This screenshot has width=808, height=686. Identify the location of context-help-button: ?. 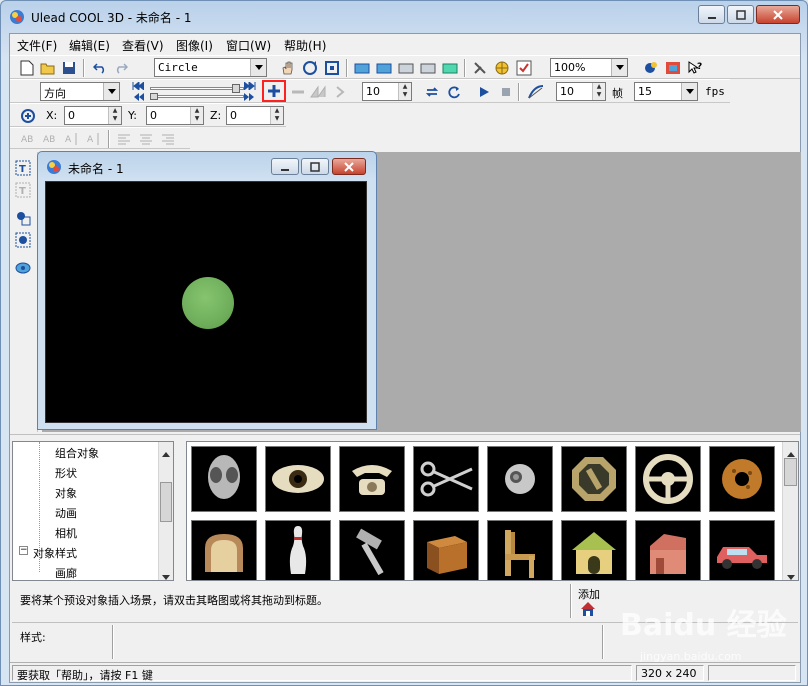
(695, 68).